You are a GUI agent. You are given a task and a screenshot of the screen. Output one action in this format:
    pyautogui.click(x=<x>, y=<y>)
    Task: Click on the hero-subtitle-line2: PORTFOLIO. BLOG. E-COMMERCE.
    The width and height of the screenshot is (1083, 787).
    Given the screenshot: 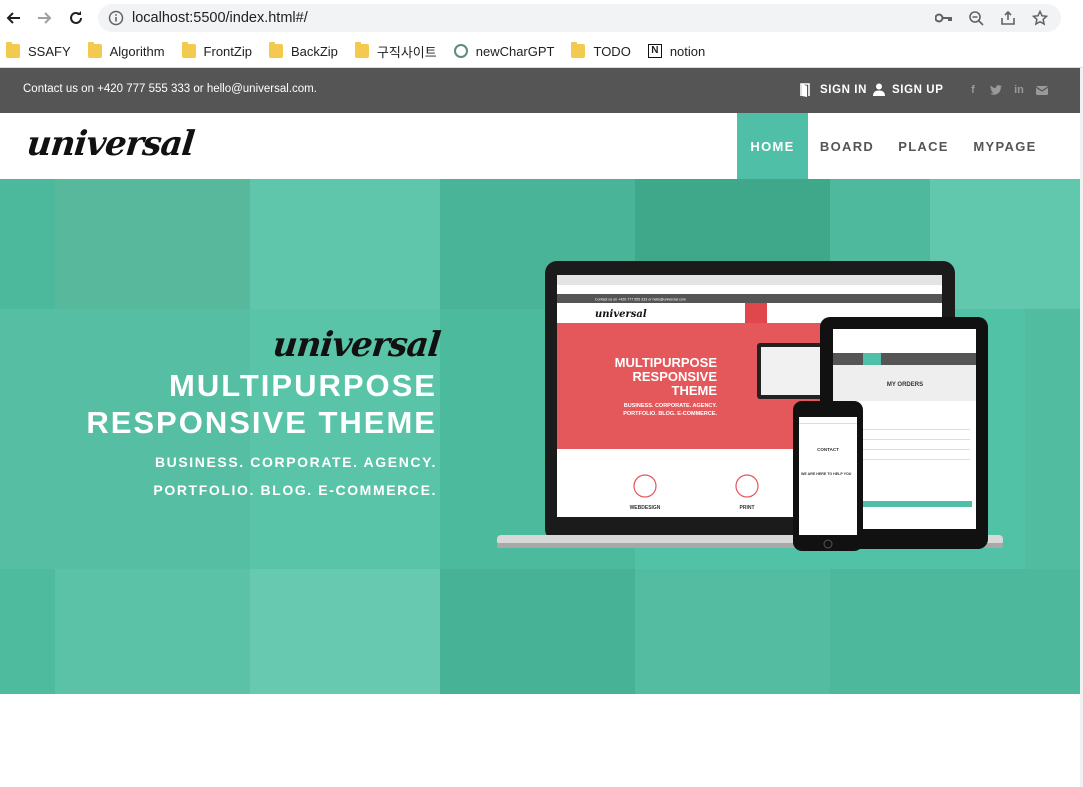 What is the action you would take?
    pyautogui.click(x=295, y=490)
    